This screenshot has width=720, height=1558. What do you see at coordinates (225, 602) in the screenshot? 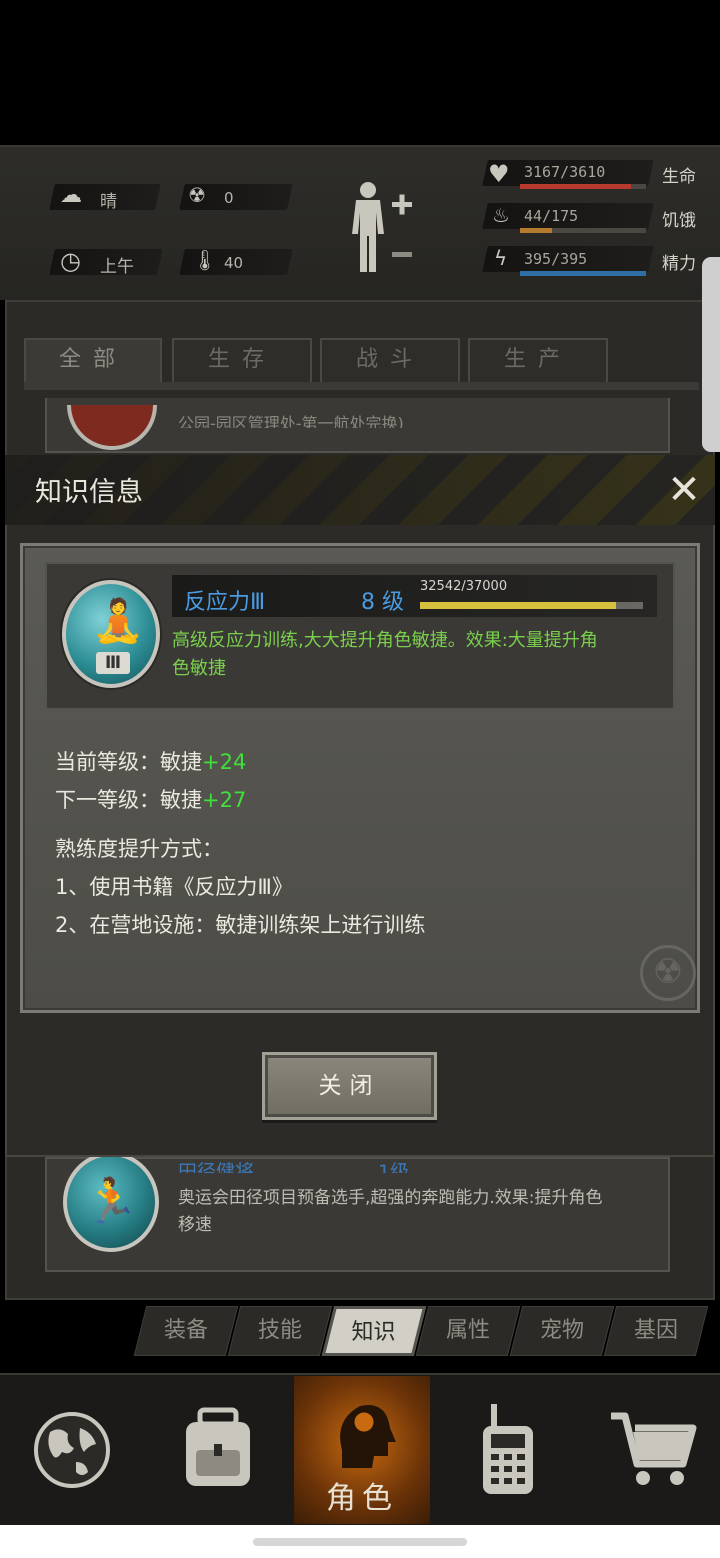
I see `skill-name: 反应力Ⅲ` at bounding box center [225, 602].